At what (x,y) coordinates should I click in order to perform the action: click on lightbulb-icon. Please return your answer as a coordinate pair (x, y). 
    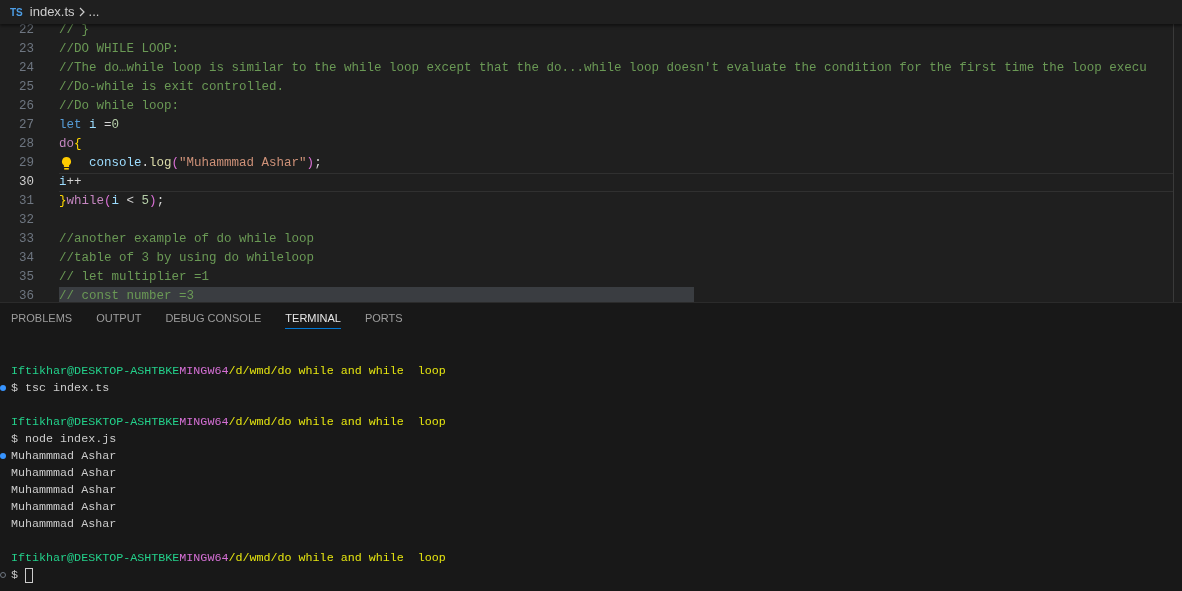
    Looking at the image, I should click on (66, 163).